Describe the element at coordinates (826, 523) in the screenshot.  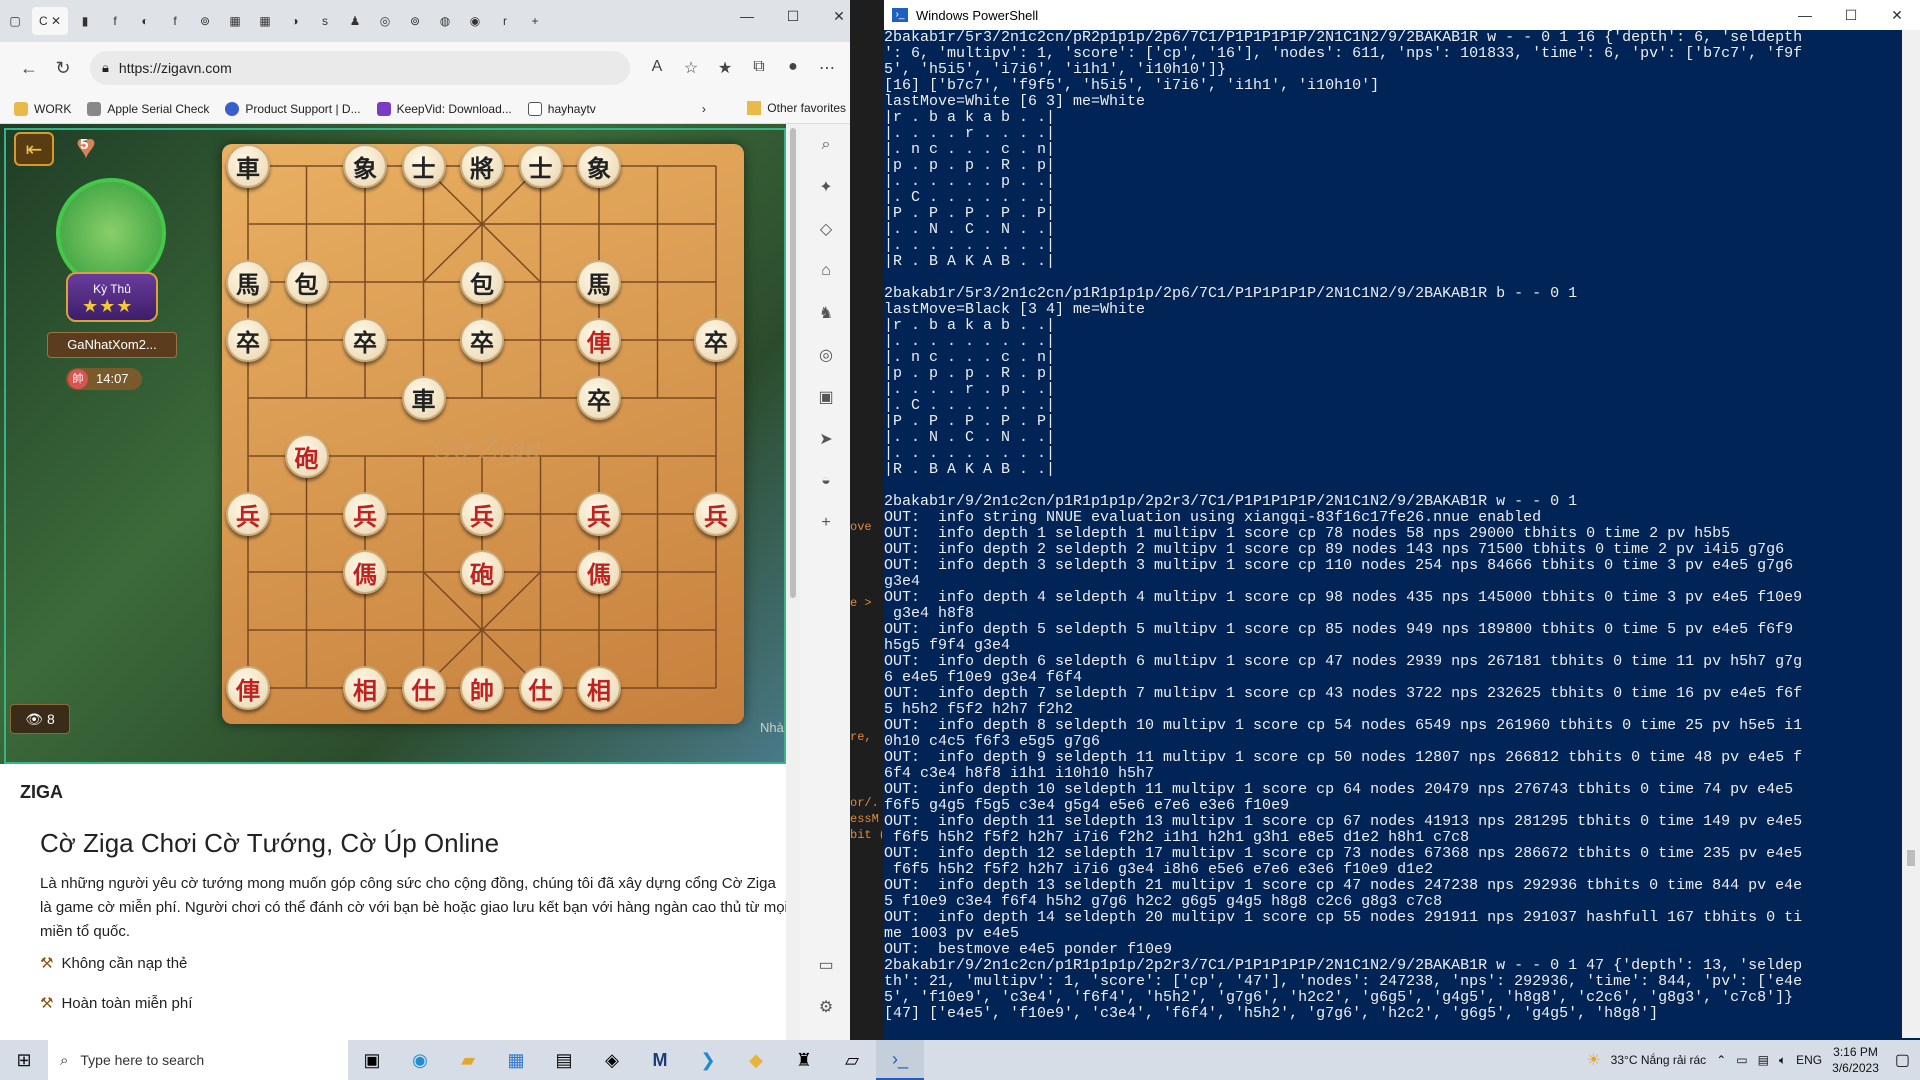
I see `add-icon: +` at that location.